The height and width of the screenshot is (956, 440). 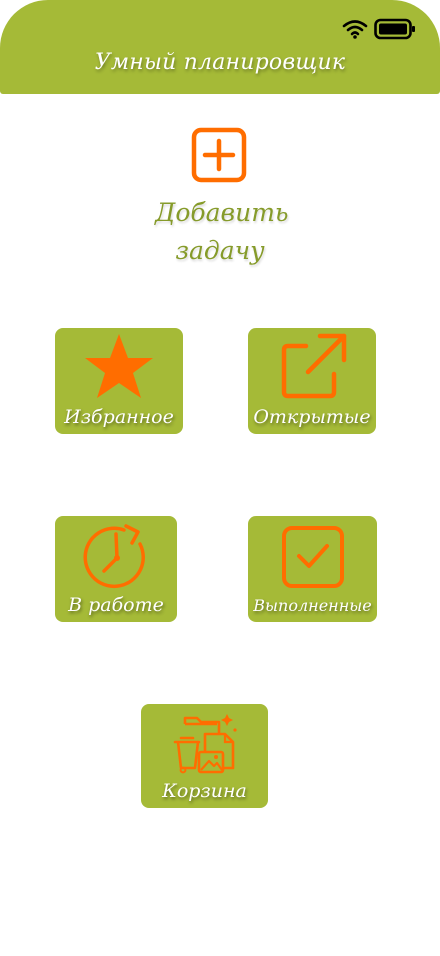 What do you see at coordinates (312, 557) in the screenshot?
I see `check-square-icon` at bounding box center [312, 557].